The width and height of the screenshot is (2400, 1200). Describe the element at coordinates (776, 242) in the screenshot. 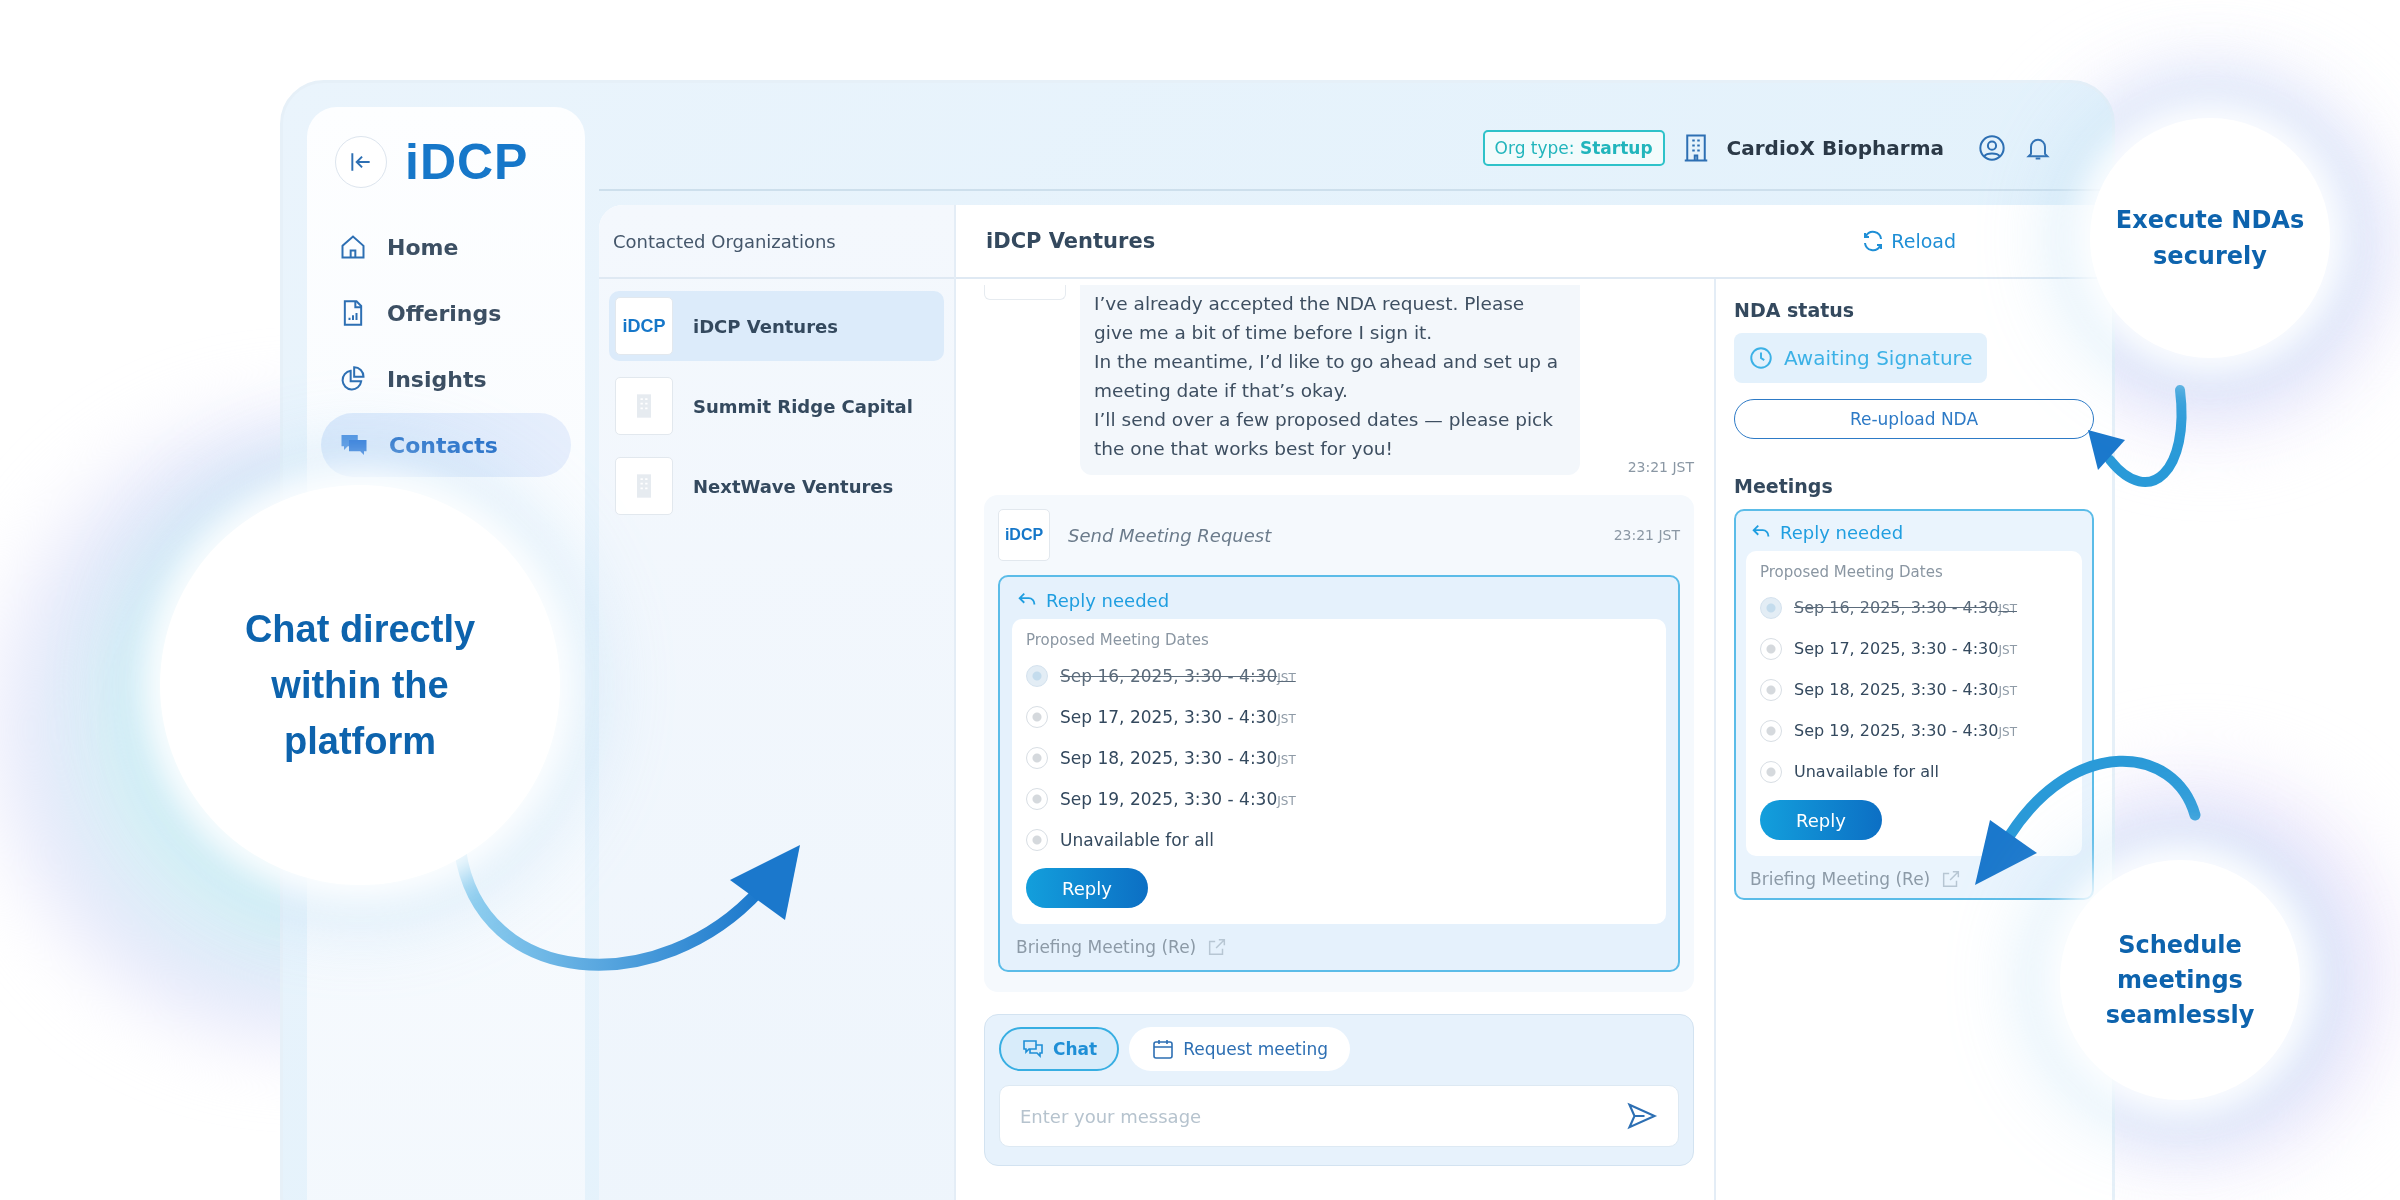

I see `contacts-heading: Contacted Organizations` at that location.